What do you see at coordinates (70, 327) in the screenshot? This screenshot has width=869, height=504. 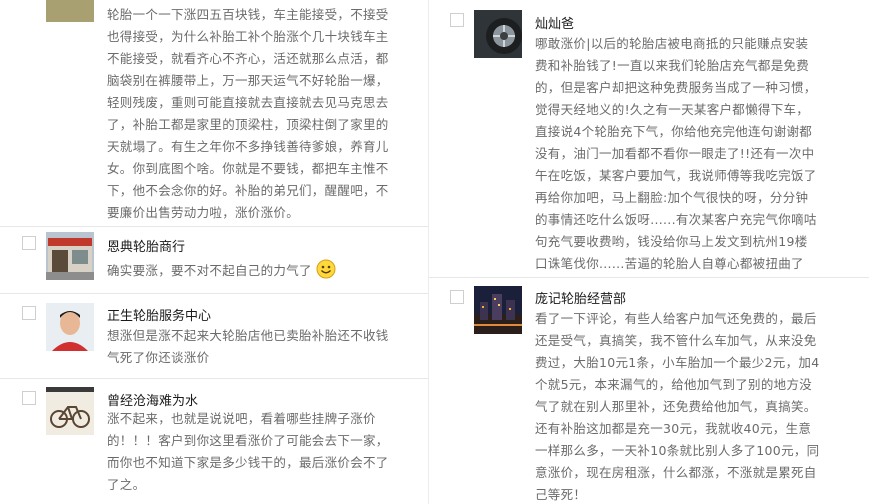 I see `man-photo-avatar` at bounding box center [70, 327].